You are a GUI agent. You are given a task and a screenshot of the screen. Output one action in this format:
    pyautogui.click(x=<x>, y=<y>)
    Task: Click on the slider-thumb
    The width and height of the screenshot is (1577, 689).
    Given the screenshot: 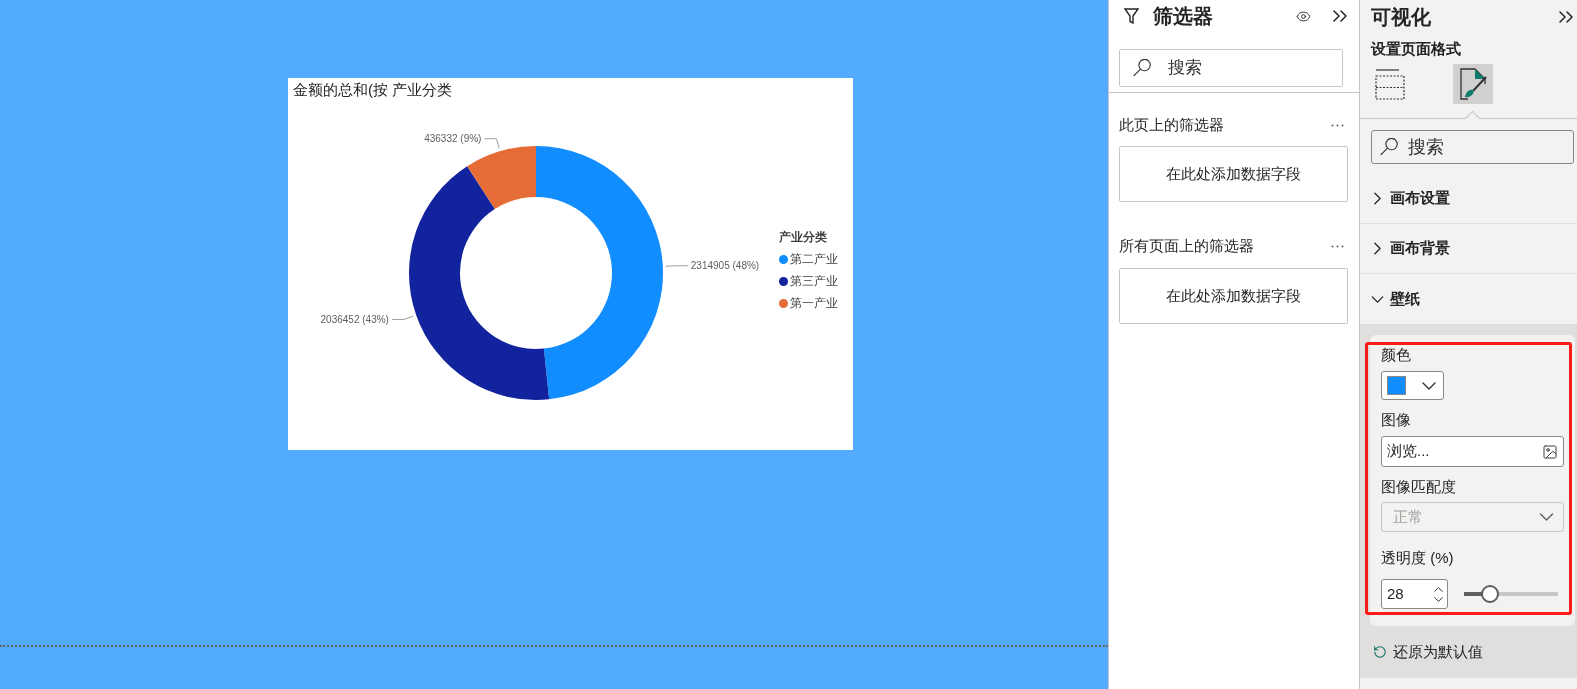 What is the action you would take?
    pyautogui.click(x=1490, y=594)
    